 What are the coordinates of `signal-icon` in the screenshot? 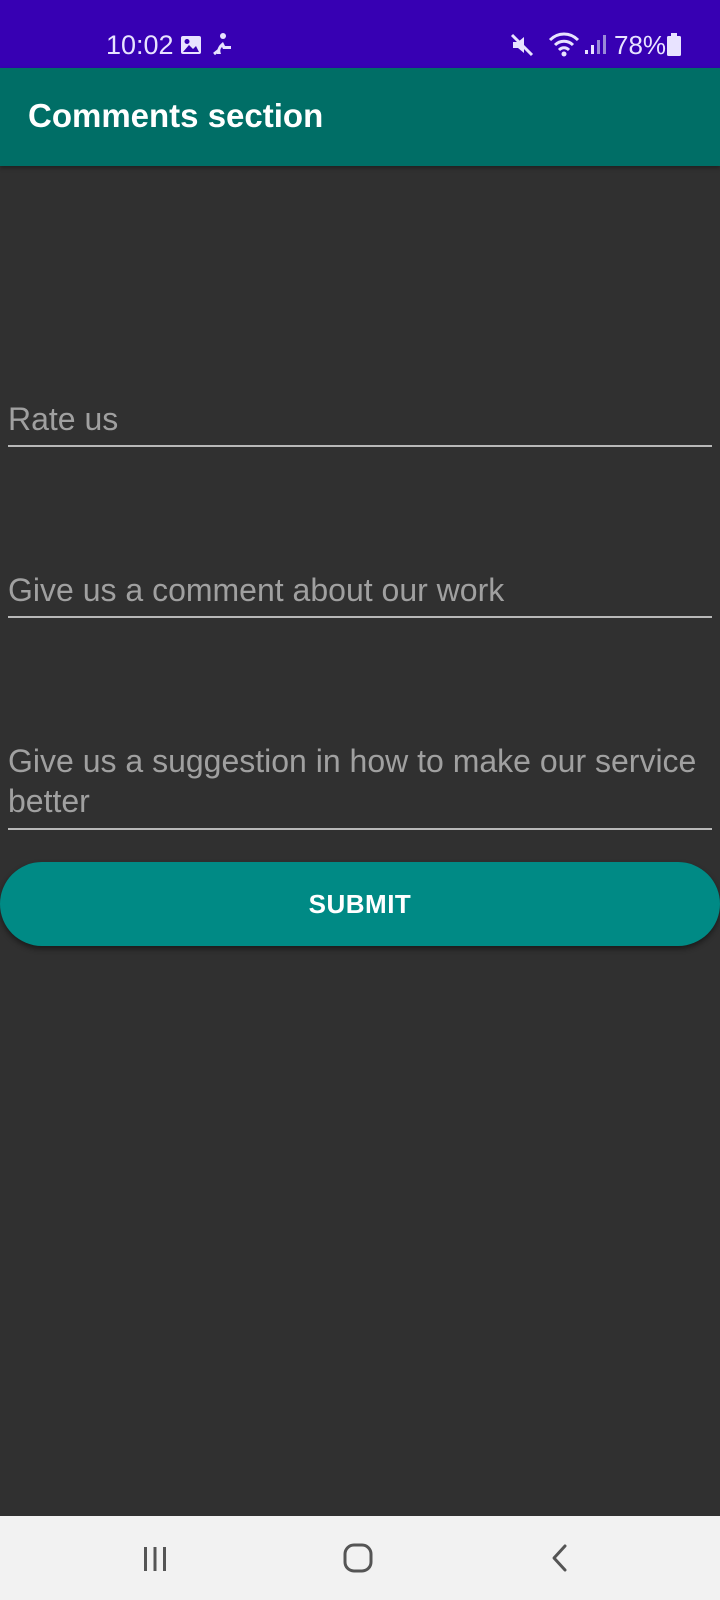 It's located at (595, 44).